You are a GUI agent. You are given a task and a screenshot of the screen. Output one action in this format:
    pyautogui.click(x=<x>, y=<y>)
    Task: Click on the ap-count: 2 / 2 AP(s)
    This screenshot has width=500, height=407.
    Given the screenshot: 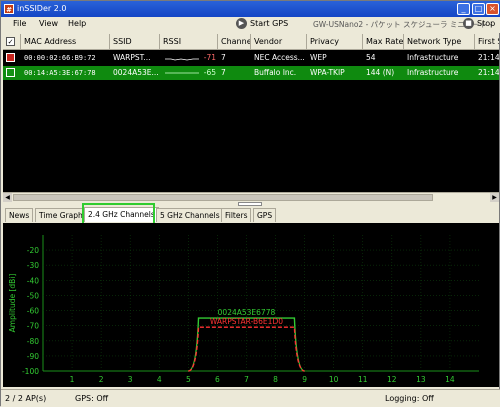 What is the action you would take?
    pyautogui.click(x=26, y=398)
    